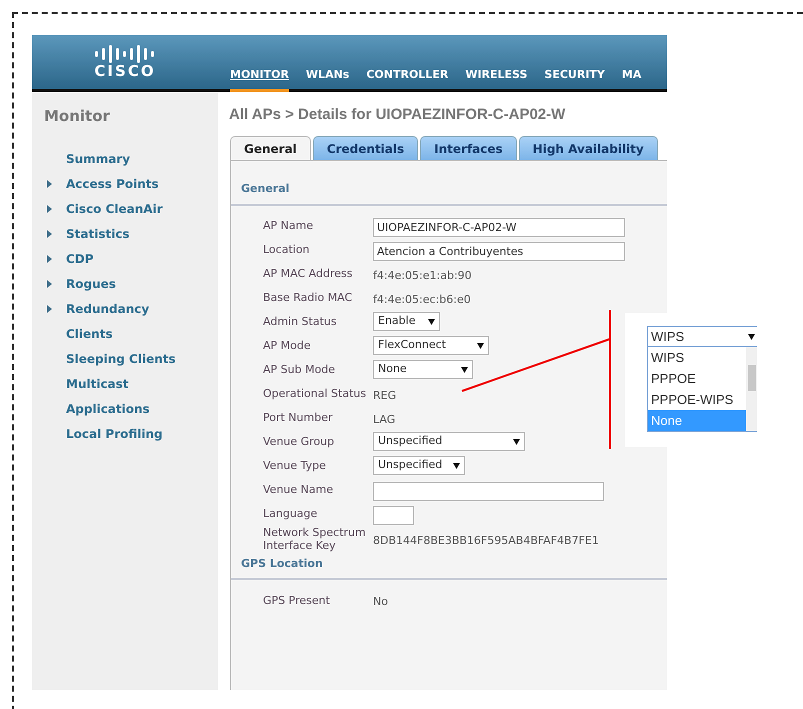  Describe the element at coordinates (108, 309) in the screenshot. I see `sidebar-item: Redundancy` at that location.